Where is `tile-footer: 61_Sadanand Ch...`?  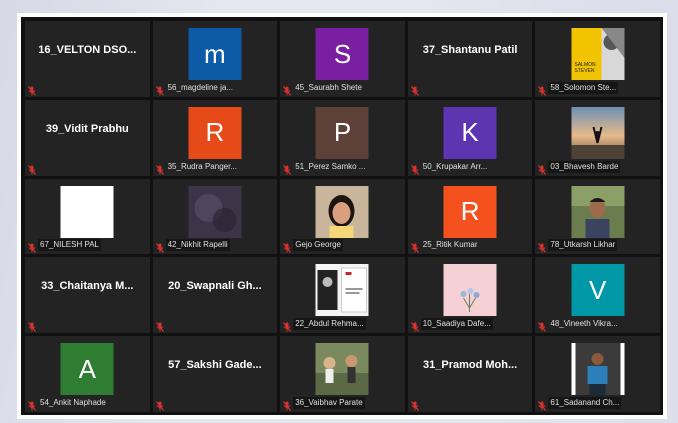
tile-footer: 61_Sadanand Ch... is located at coordinates (597, 403).